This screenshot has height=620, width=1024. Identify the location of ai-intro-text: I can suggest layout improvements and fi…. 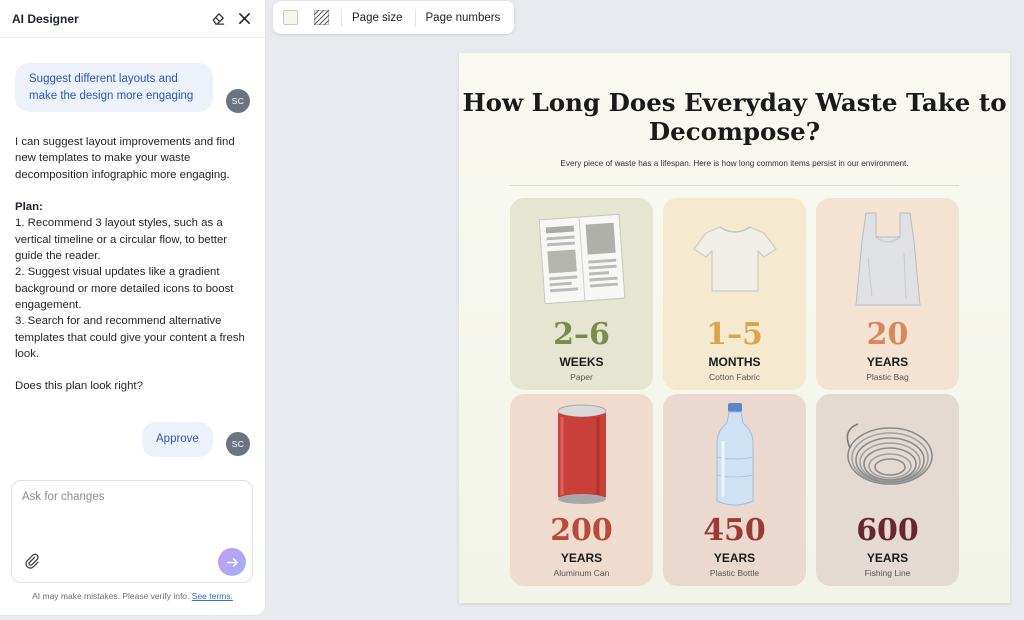
(125, 158).